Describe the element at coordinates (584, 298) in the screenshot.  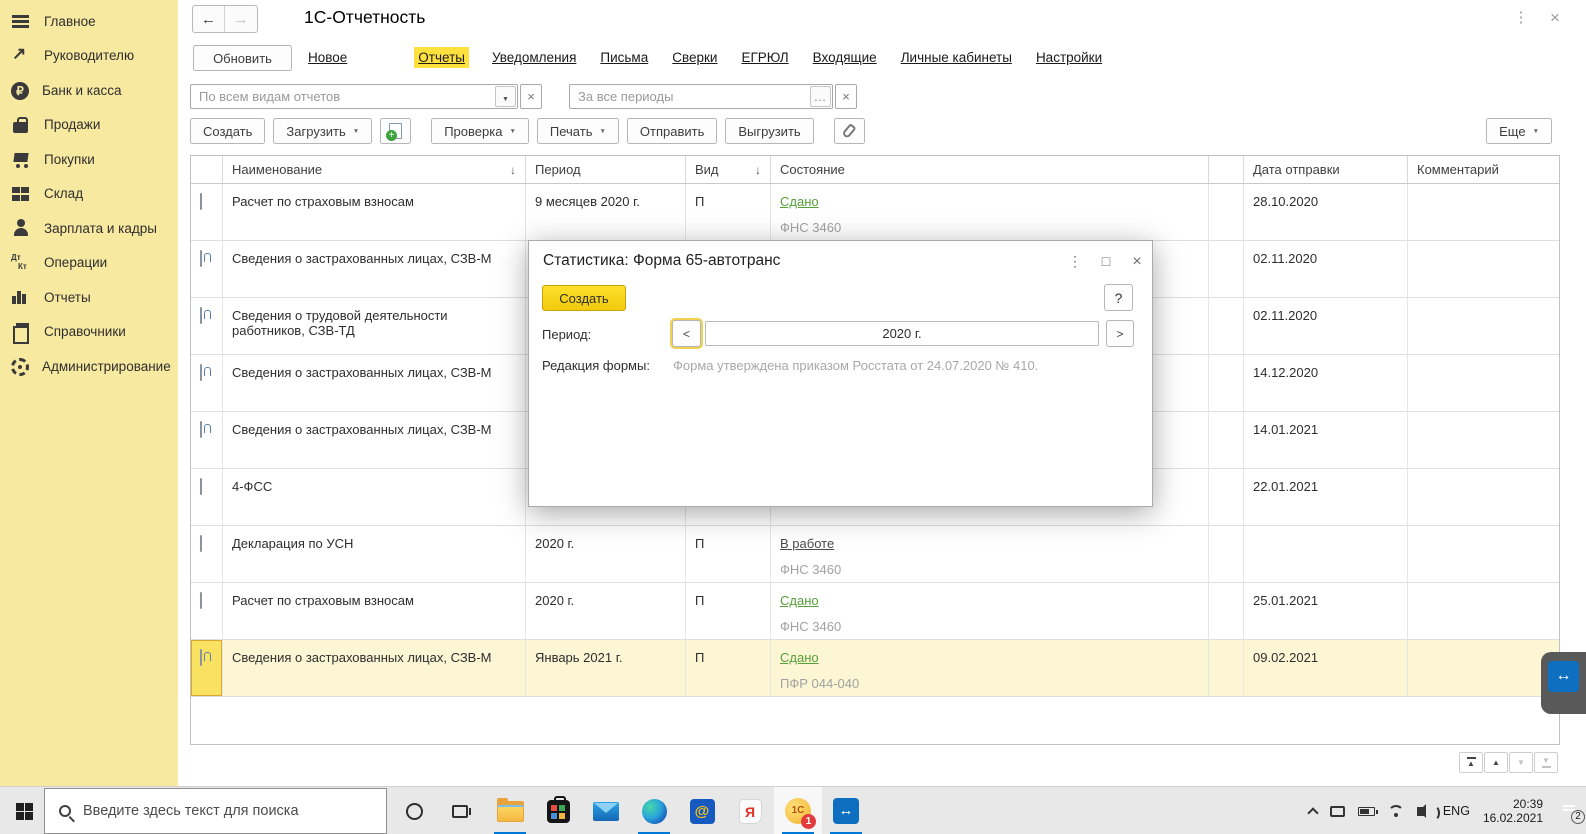
I see `dialog-create-button: Создать` at that location.